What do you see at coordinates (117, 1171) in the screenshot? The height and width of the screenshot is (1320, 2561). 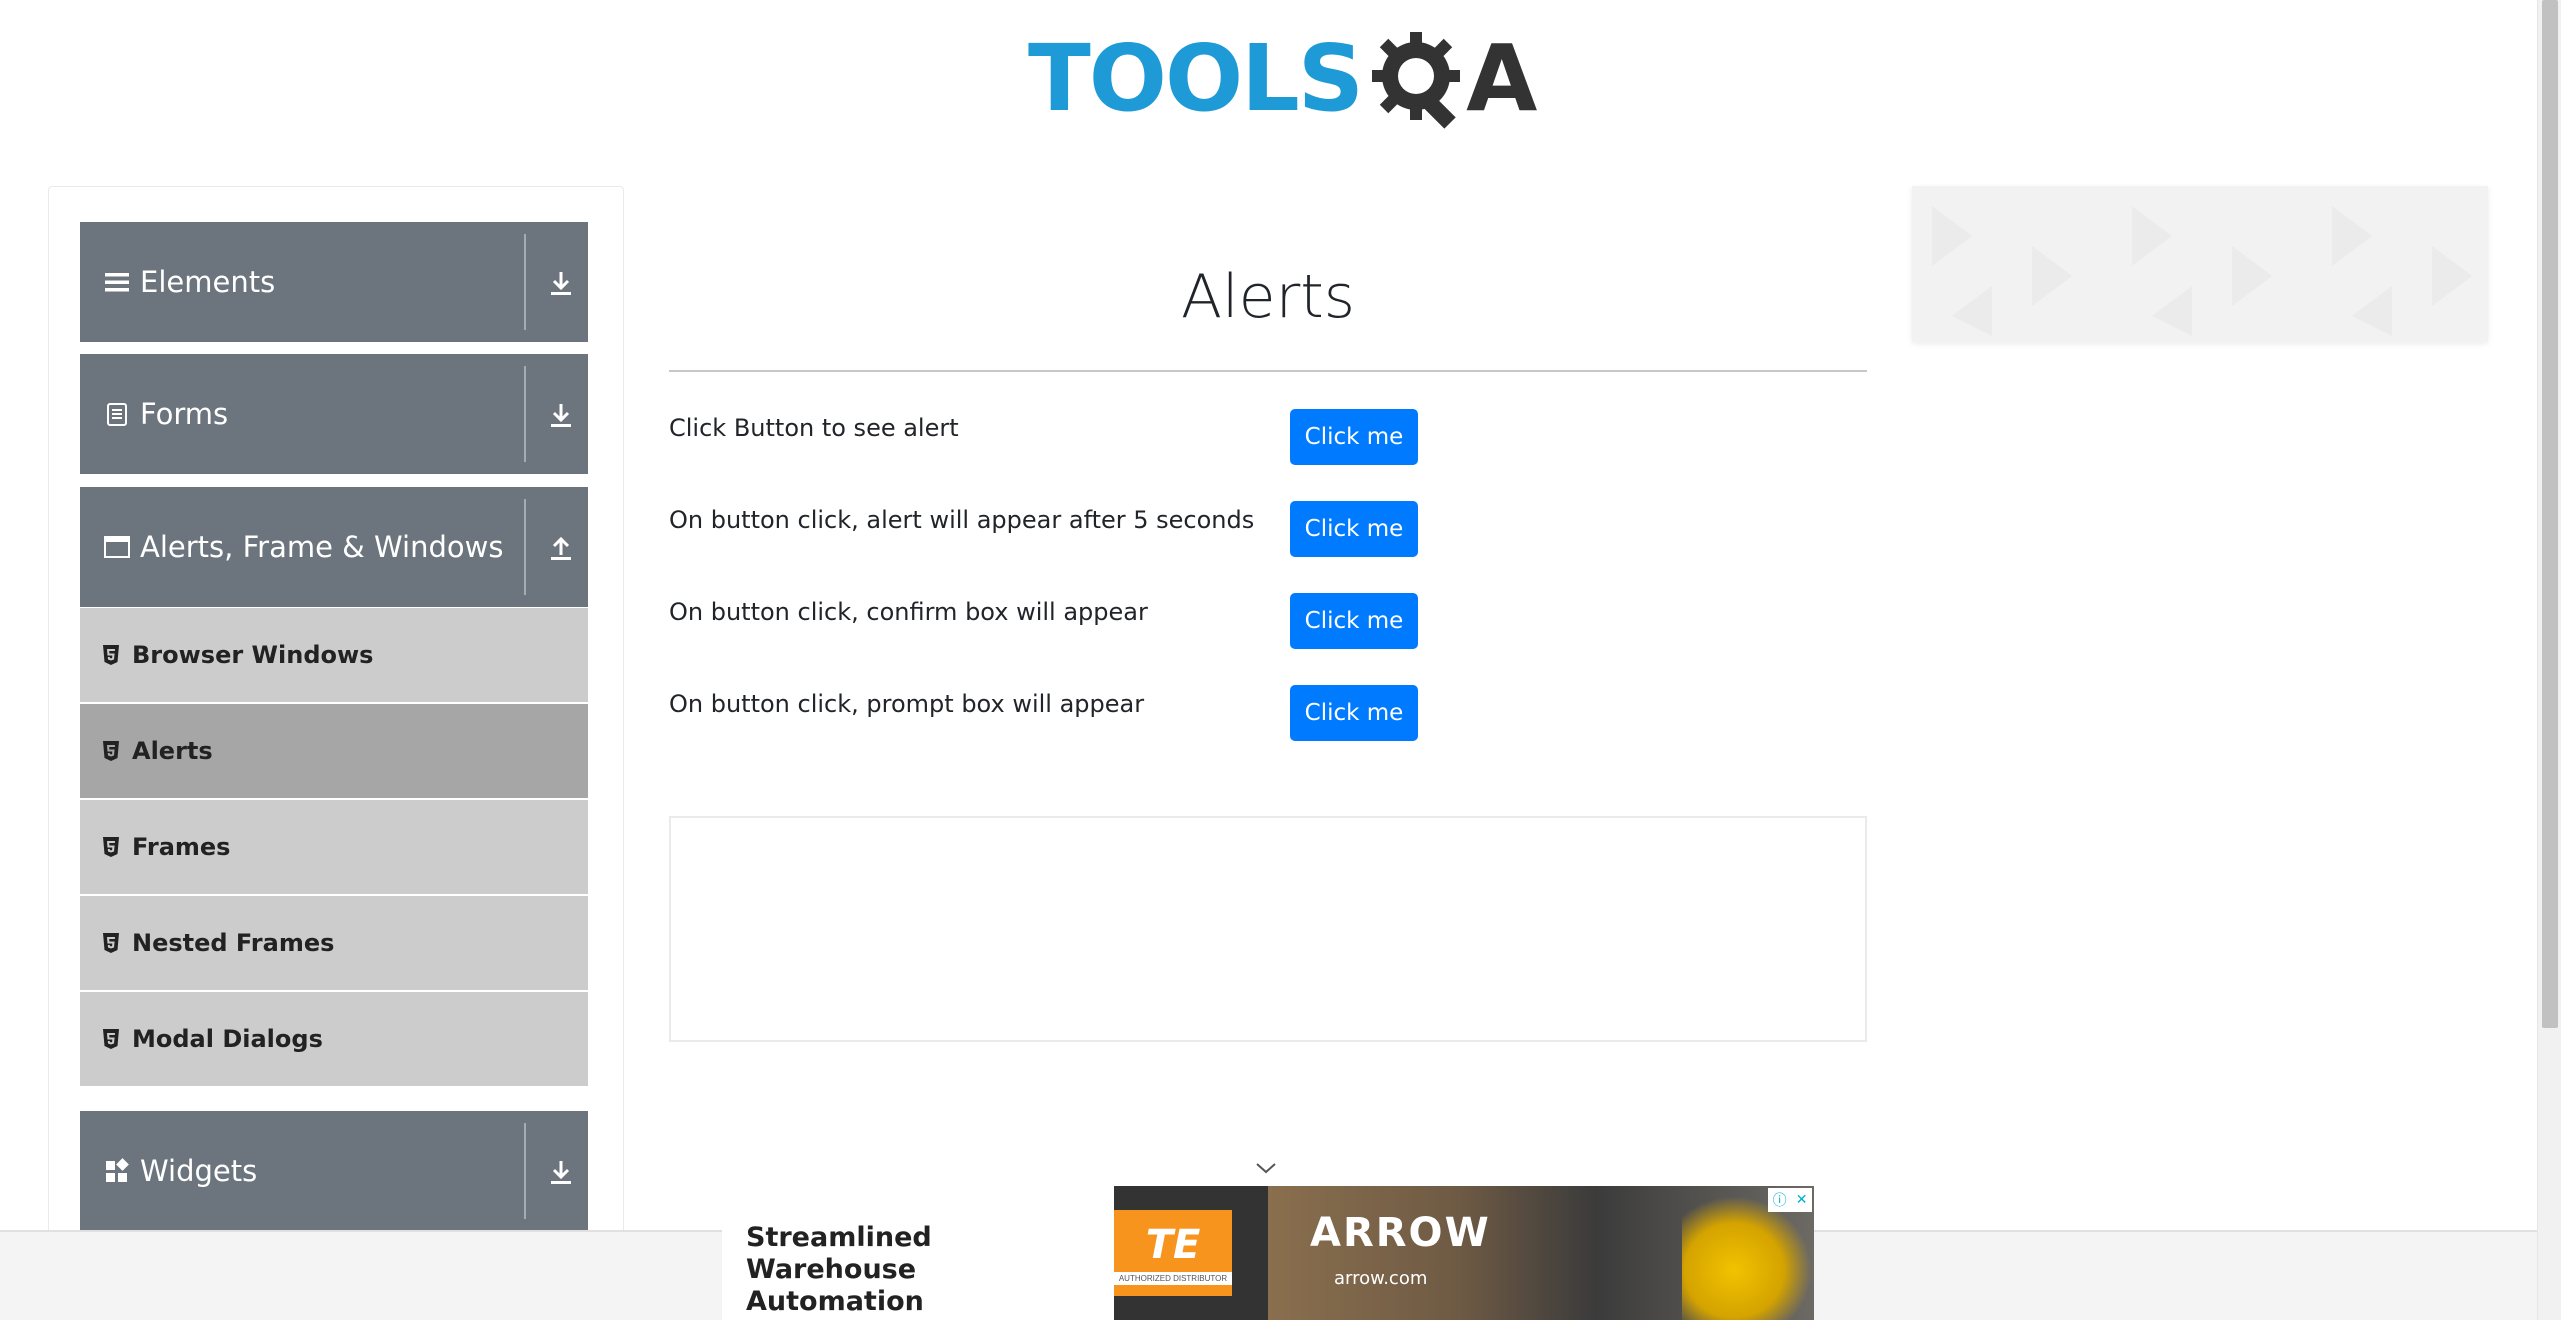 I see `widgets-icon` at bounding box center [117, 1171].